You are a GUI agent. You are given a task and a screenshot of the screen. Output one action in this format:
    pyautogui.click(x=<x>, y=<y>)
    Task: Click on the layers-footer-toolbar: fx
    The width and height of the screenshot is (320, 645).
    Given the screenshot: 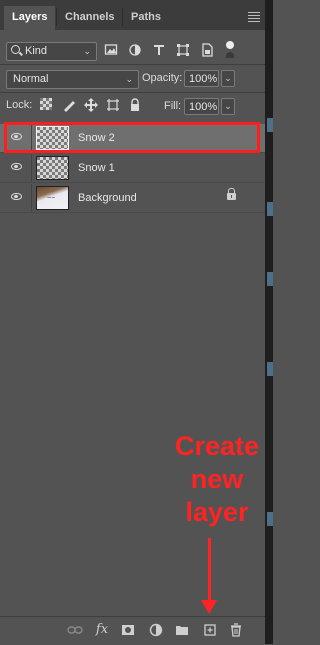 What is the action you would take?
    pyautogui.click(x=132, y=630)
    